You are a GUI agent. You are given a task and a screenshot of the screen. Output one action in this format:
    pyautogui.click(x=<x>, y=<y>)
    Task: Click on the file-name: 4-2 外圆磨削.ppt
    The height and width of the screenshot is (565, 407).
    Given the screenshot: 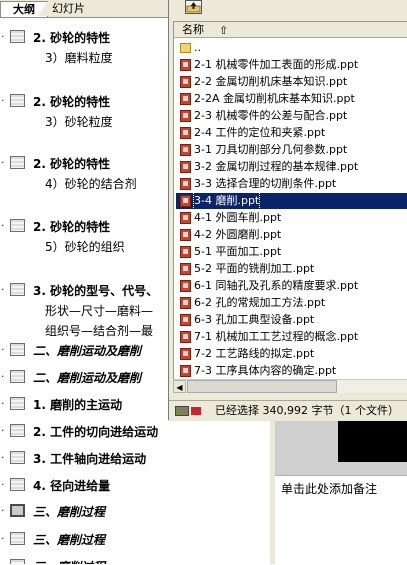 What is the action you would take?
    pyautogui.click(x=238, y=234)
    